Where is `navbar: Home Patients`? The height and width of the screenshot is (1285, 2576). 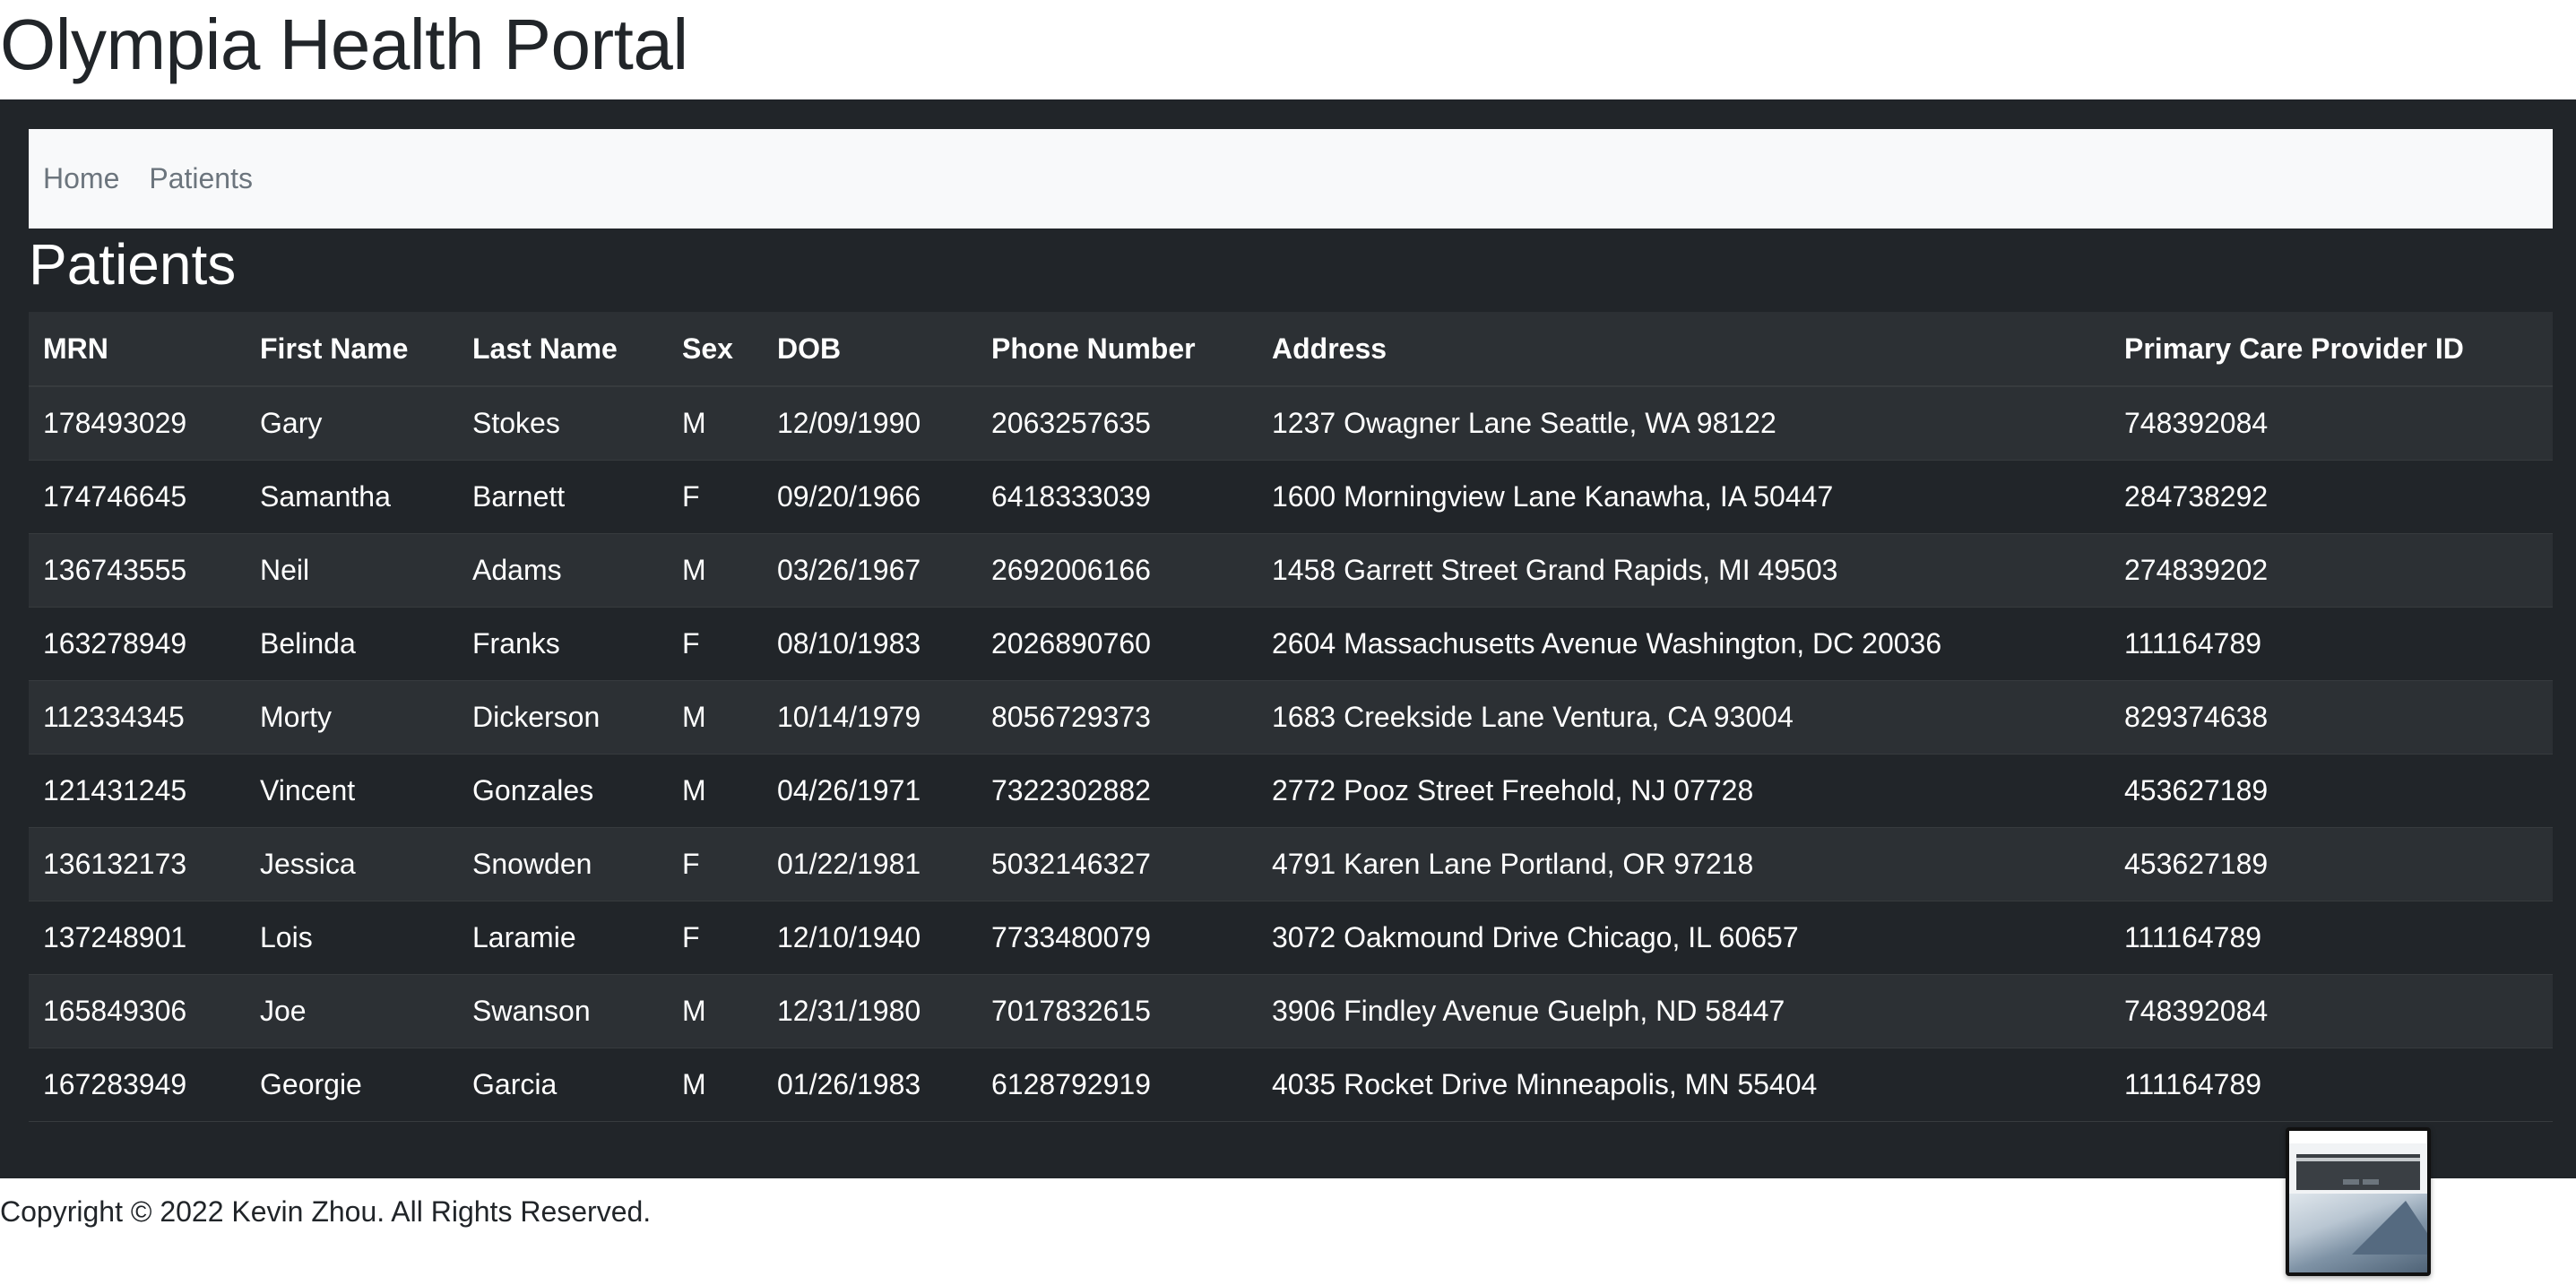
navbar: Home Patients is located at coordinates (1291, 179).